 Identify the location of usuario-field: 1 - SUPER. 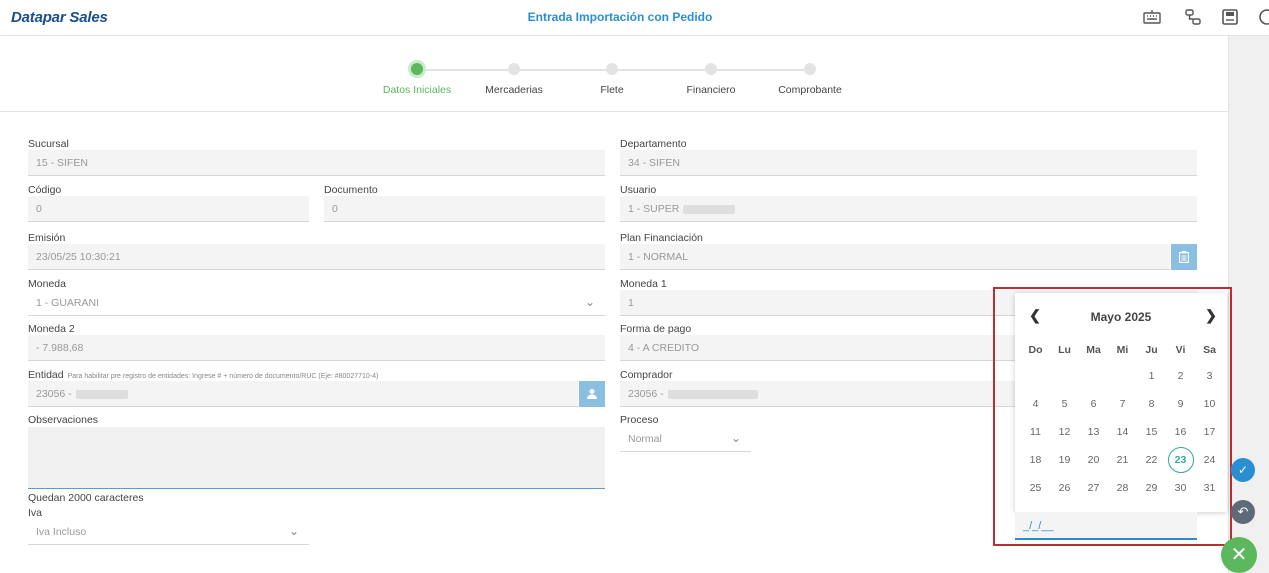
(908, 209).